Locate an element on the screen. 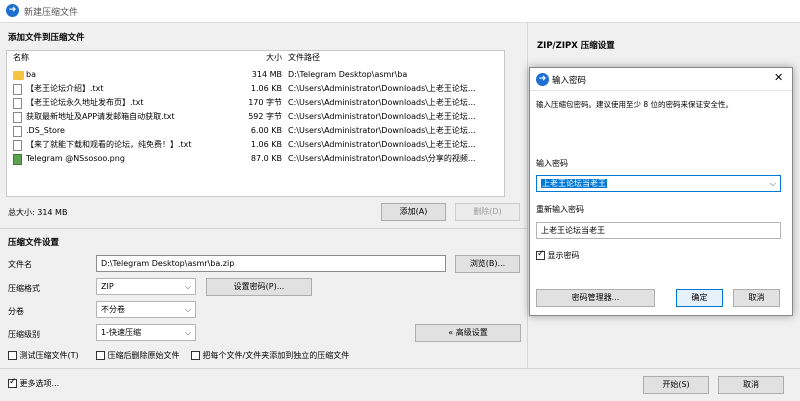 This screenshot has width=800, height=401. delete-button: 删除(D) is located at coordinates (487, 212).